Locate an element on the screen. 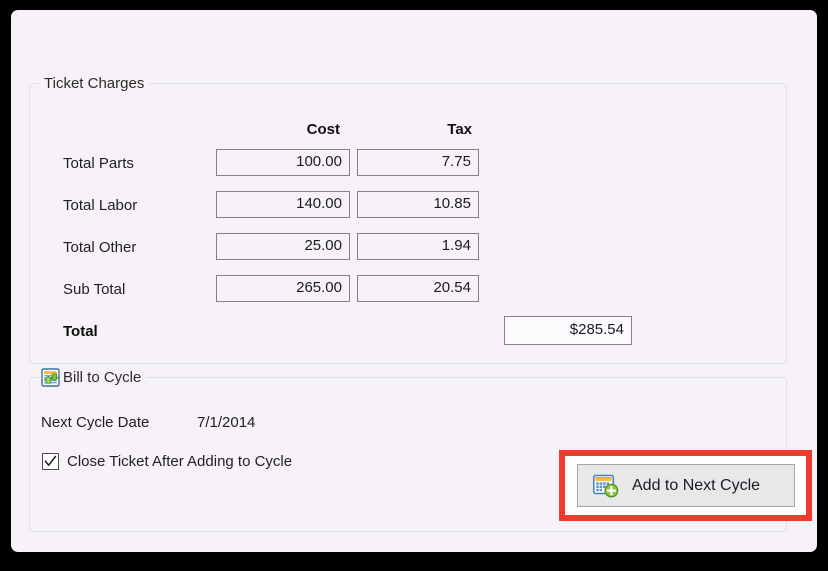 The height and width of the screenshot is (571, 828). close-ticket-checkbox-label: Close Ticket After Adding to Cycle is located at coordinates (180, 461).